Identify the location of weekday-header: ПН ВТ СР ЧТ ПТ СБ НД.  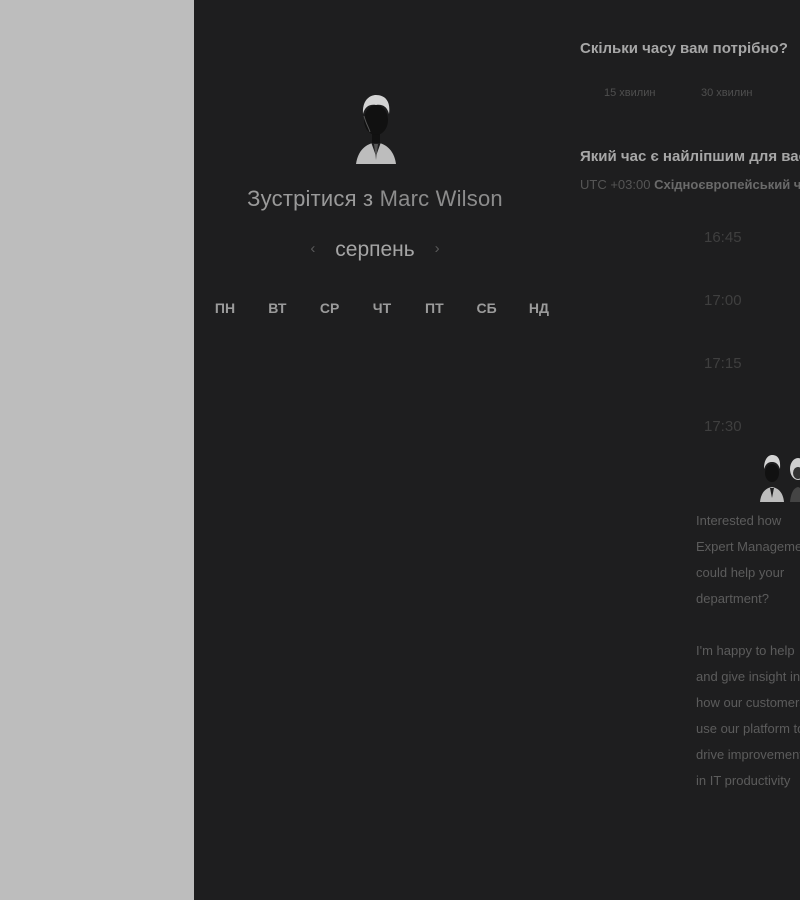
(382, 308).